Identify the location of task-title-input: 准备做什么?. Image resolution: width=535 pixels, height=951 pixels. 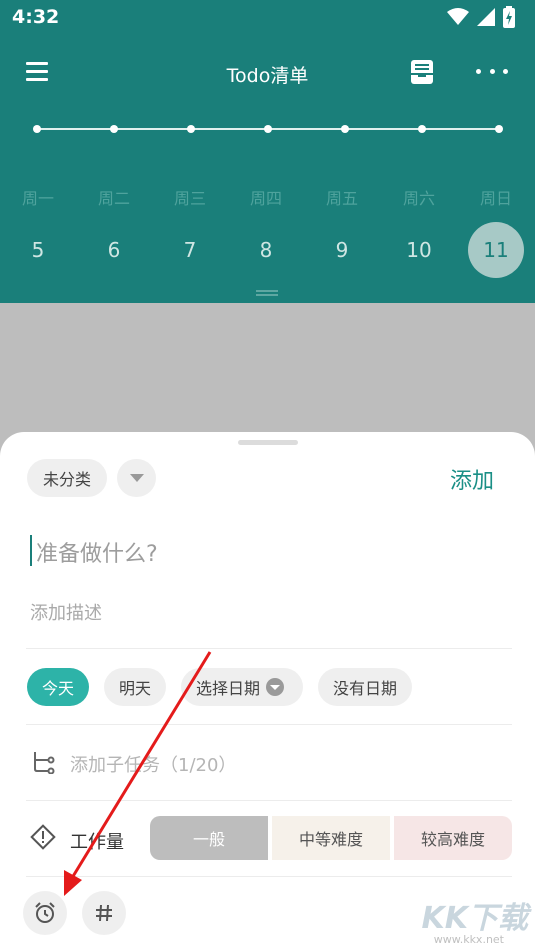
(97, 552).